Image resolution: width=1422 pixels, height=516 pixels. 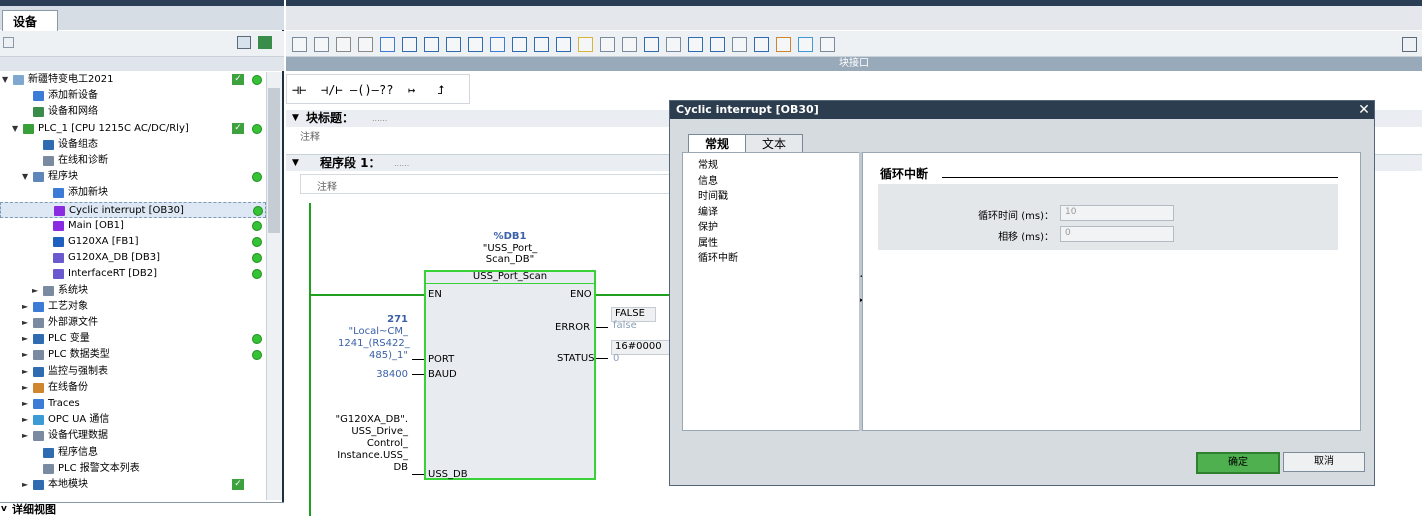 What do you see at coordinates (1364, 110) in the screenshot?
I see `close-icon: ✕` at bounding box center [1364, 110].